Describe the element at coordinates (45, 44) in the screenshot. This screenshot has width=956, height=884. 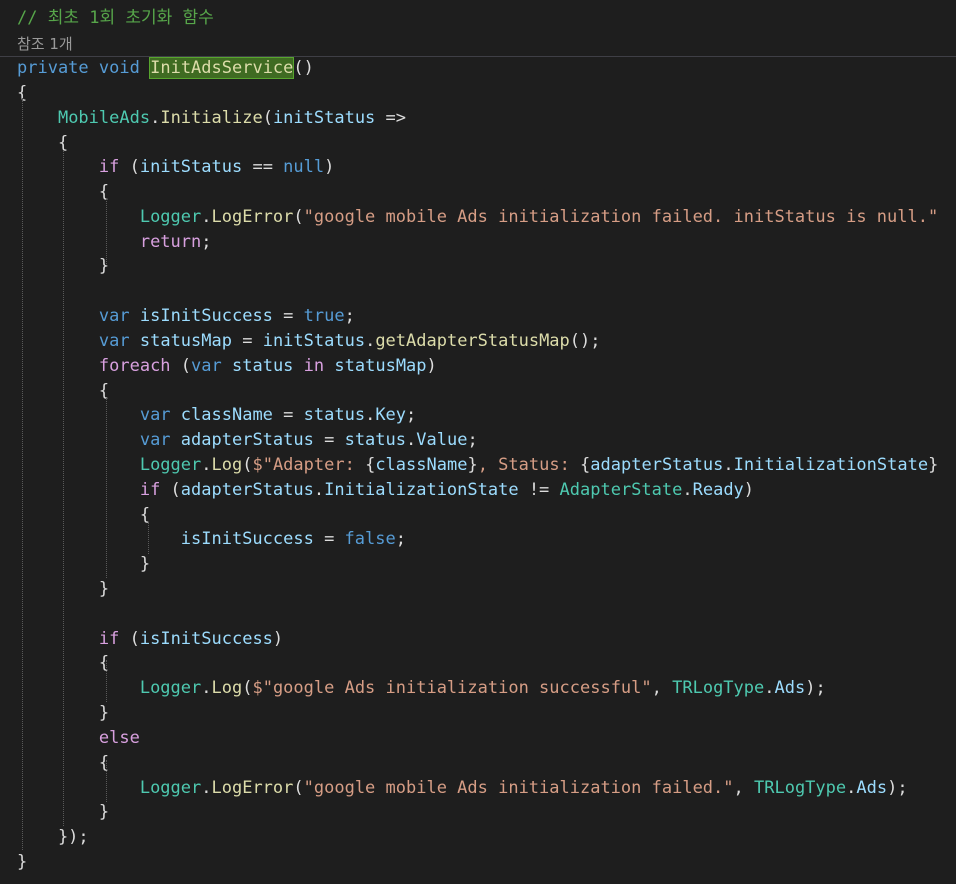
I see `codelens-references: 참조 1개` at that location.